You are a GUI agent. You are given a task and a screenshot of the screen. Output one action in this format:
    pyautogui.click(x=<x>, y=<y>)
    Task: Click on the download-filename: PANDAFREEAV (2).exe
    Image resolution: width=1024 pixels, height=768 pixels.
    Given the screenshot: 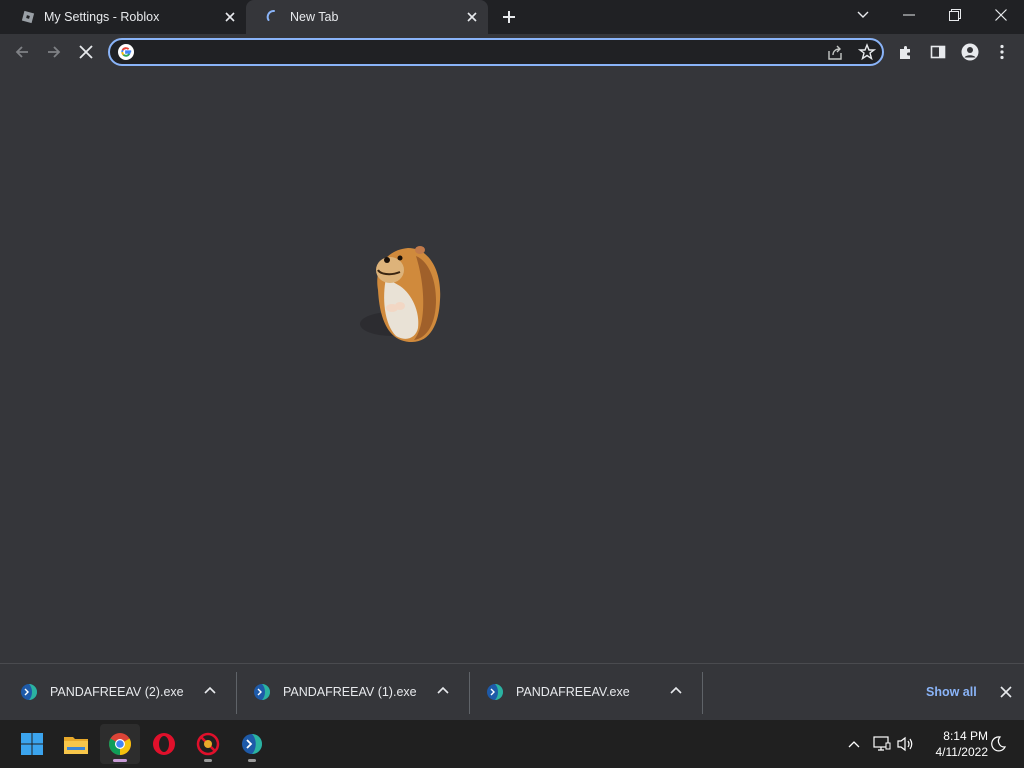 What is the action you would take?
    pyautogui.click(x=117, y=692)
    